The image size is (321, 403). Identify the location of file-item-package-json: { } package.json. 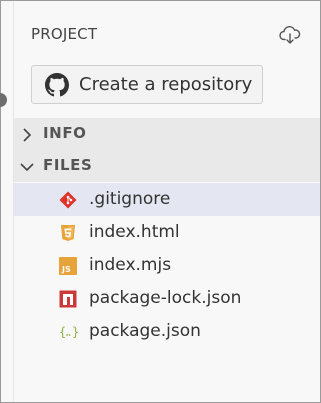
(167, 331).